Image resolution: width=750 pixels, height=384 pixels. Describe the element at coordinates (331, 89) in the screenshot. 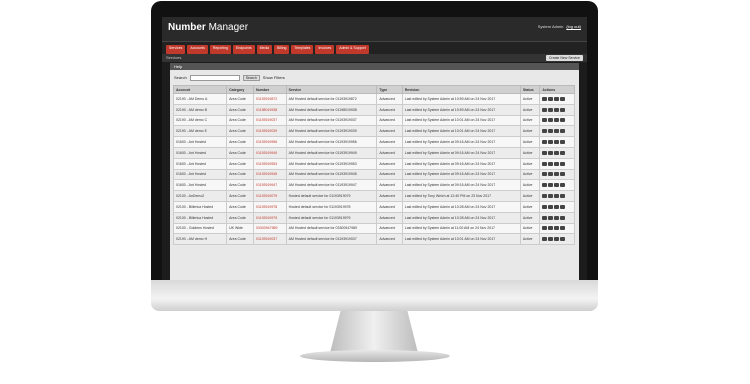

I see `column-header: Service` at that location.